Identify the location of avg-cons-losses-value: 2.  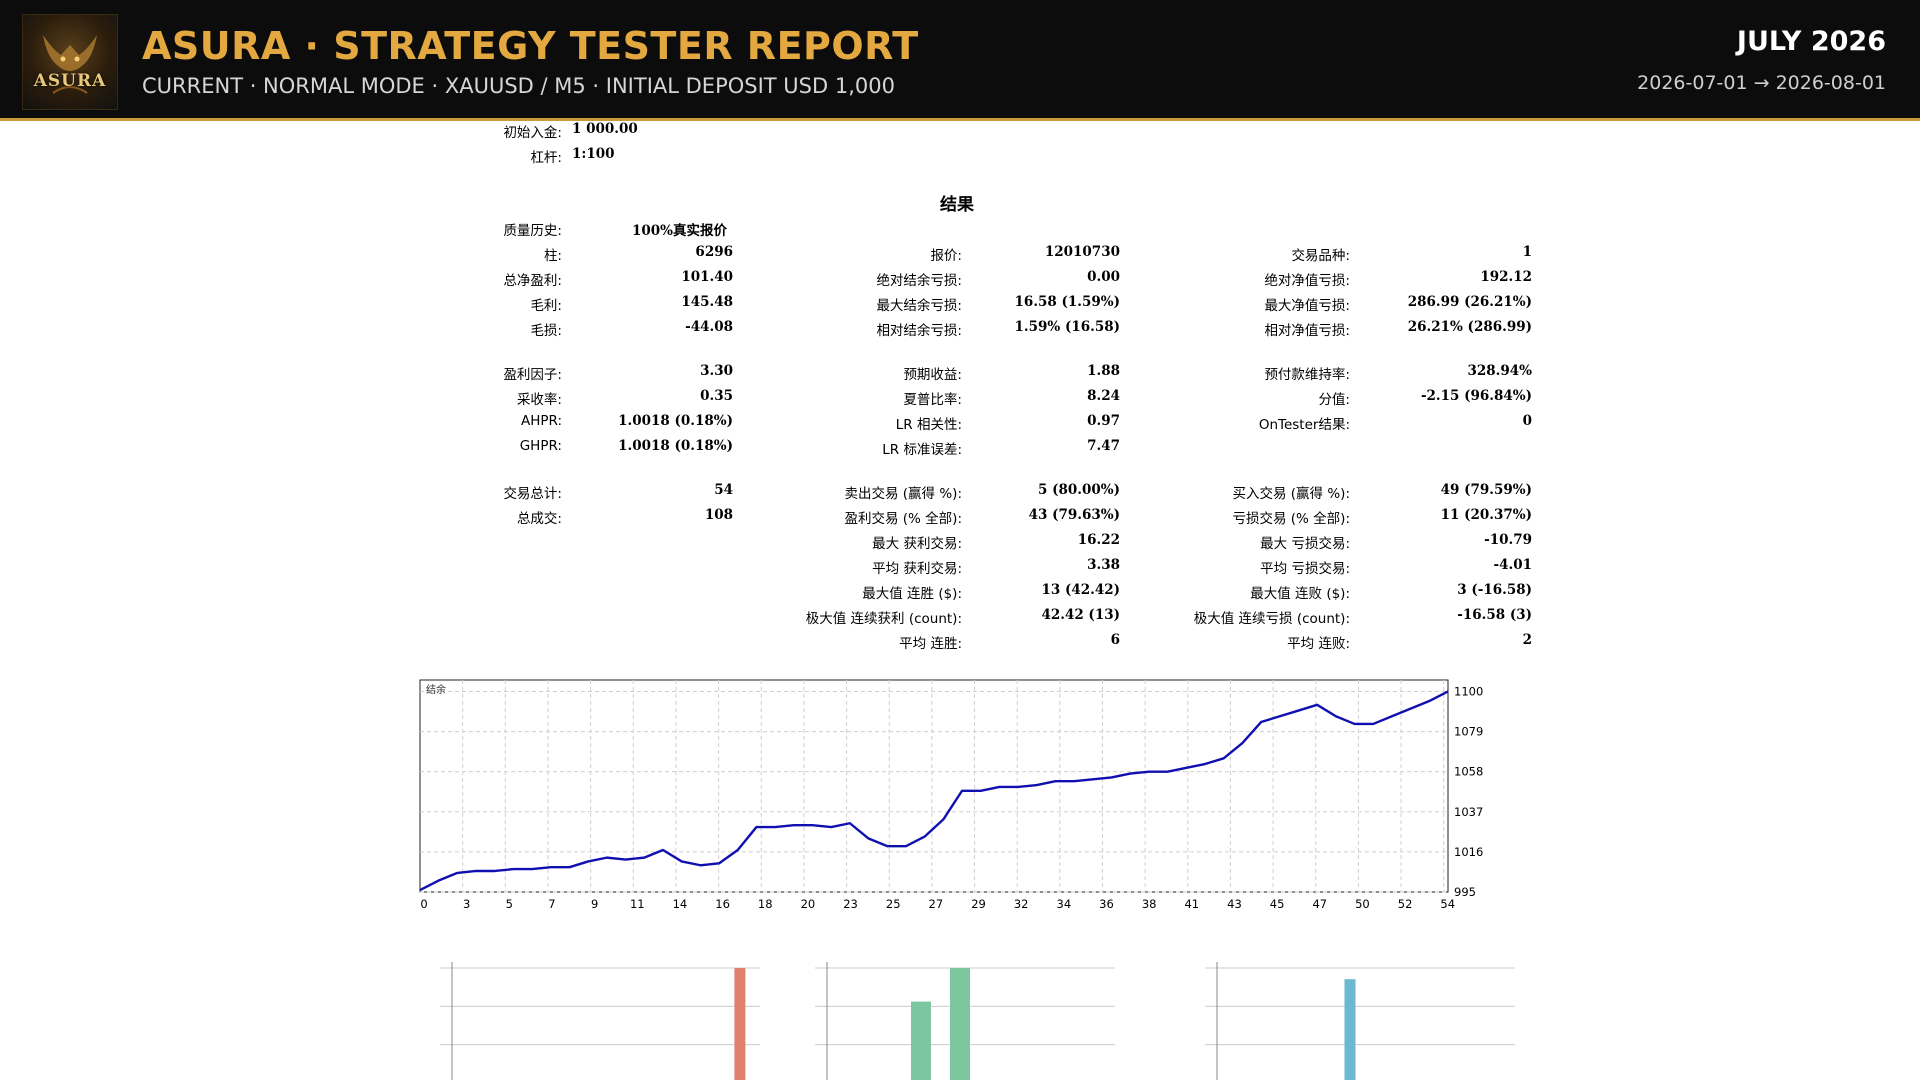
(1527, 640).